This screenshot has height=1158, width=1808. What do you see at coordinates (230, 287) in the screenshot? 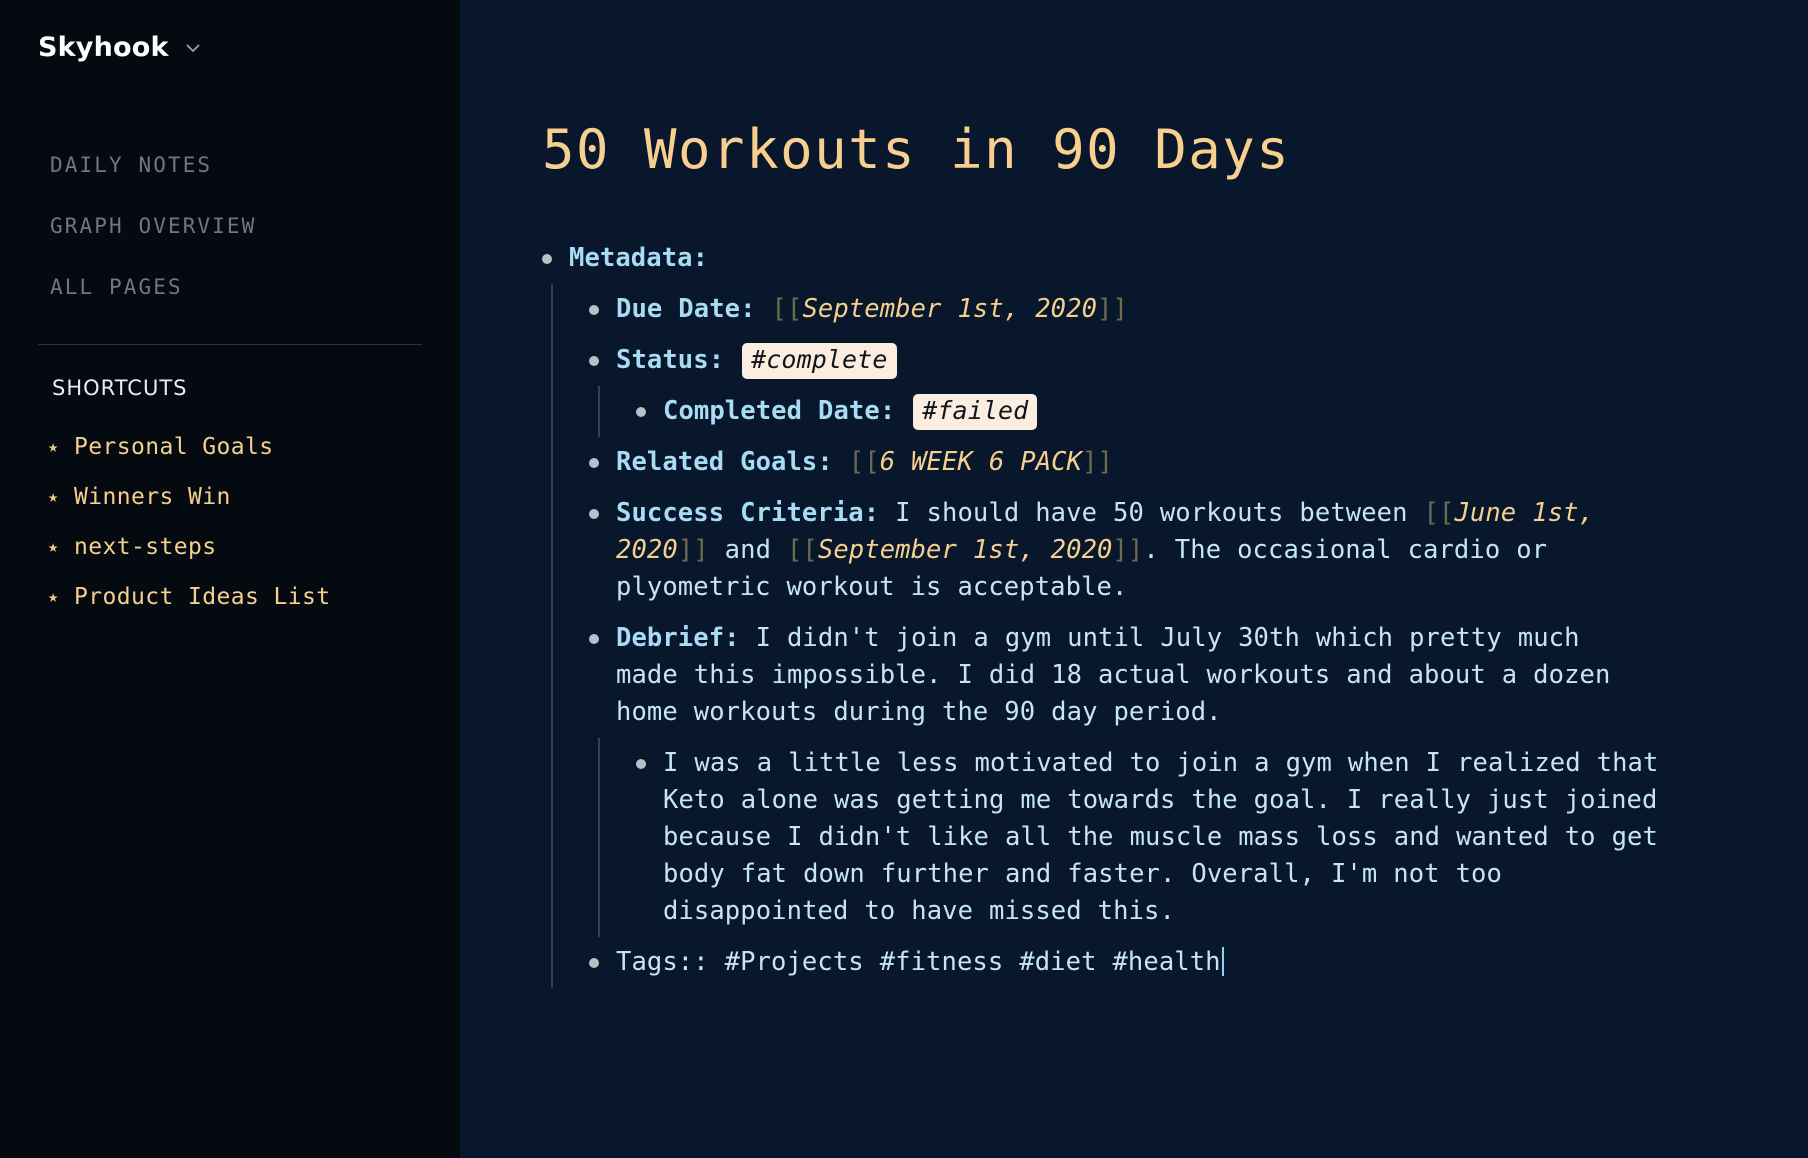
I see `sidebar-item-all-pages: ALL PAGES` at bounding box center [230, 287].